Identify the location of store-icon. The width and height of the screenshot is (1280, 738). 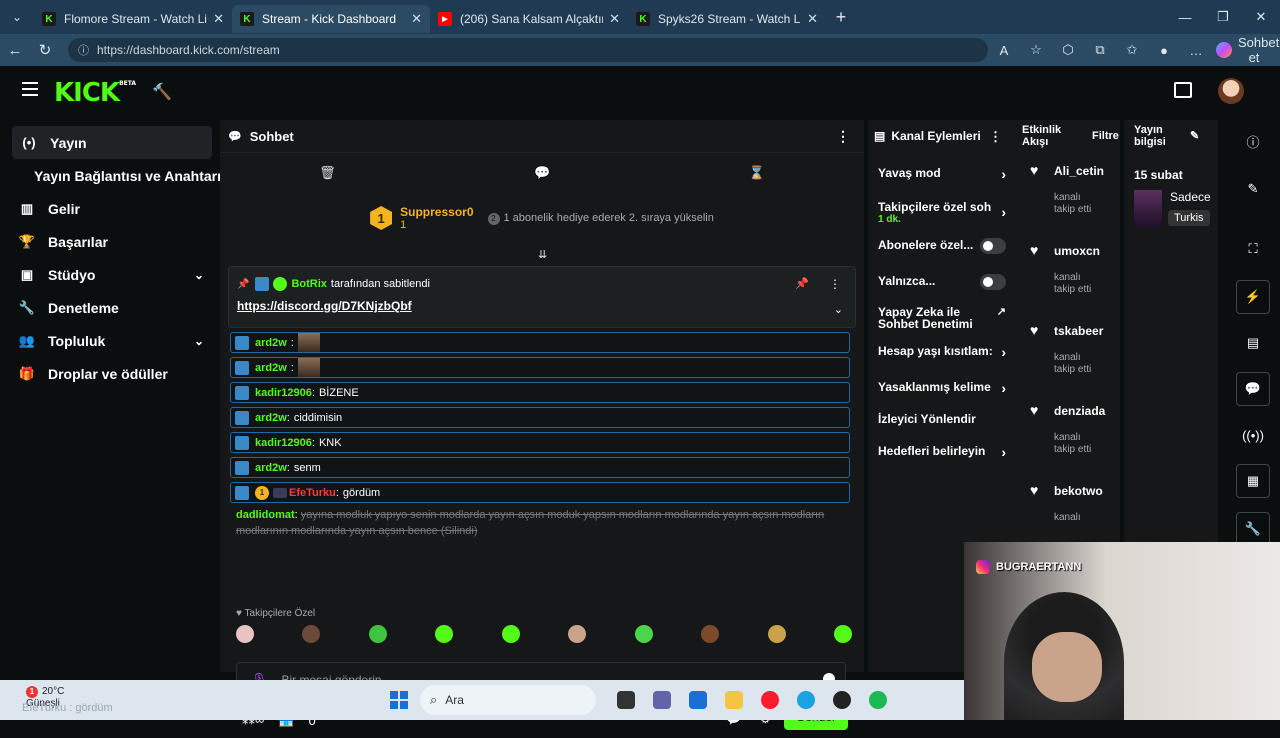
(698, 700).